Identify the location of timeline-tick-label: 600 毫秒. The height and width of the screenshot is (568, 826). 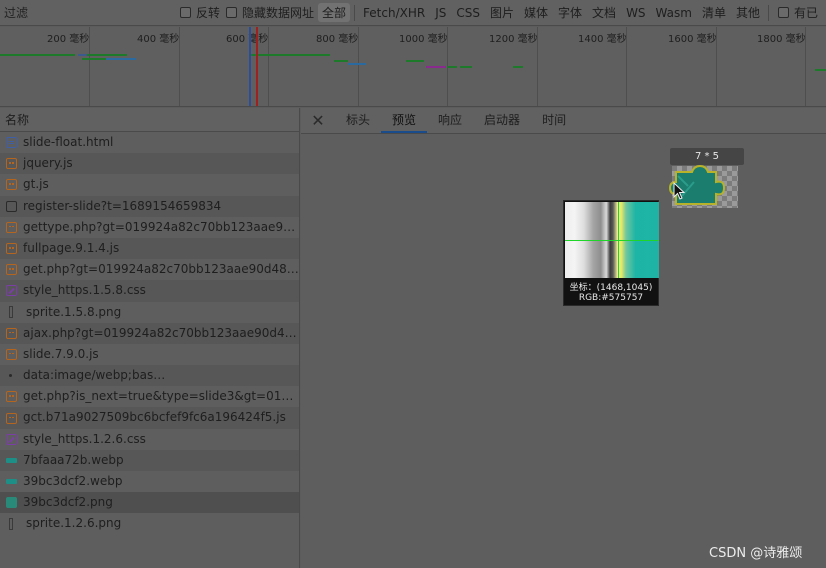
(247, 39).